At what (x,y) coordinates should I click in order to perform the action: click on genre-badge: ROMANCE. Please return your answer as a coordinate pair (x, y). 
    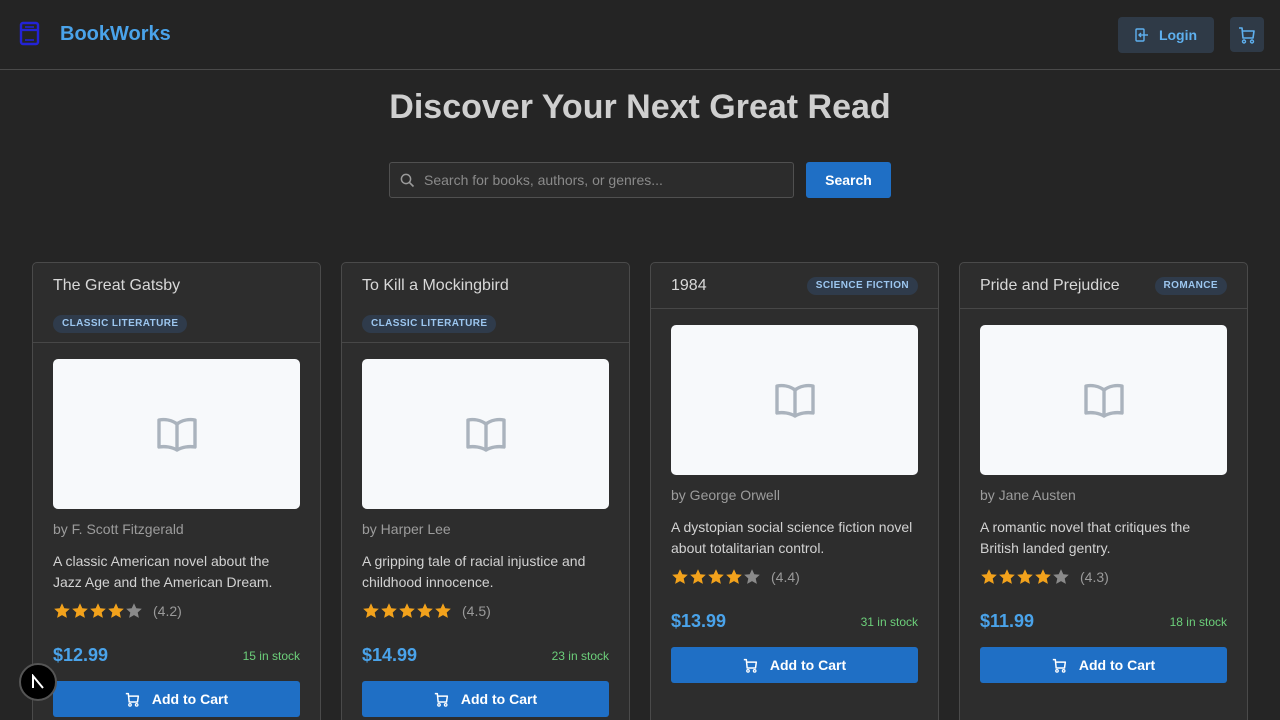
    Looking at the image, I should click on (1190, 286).